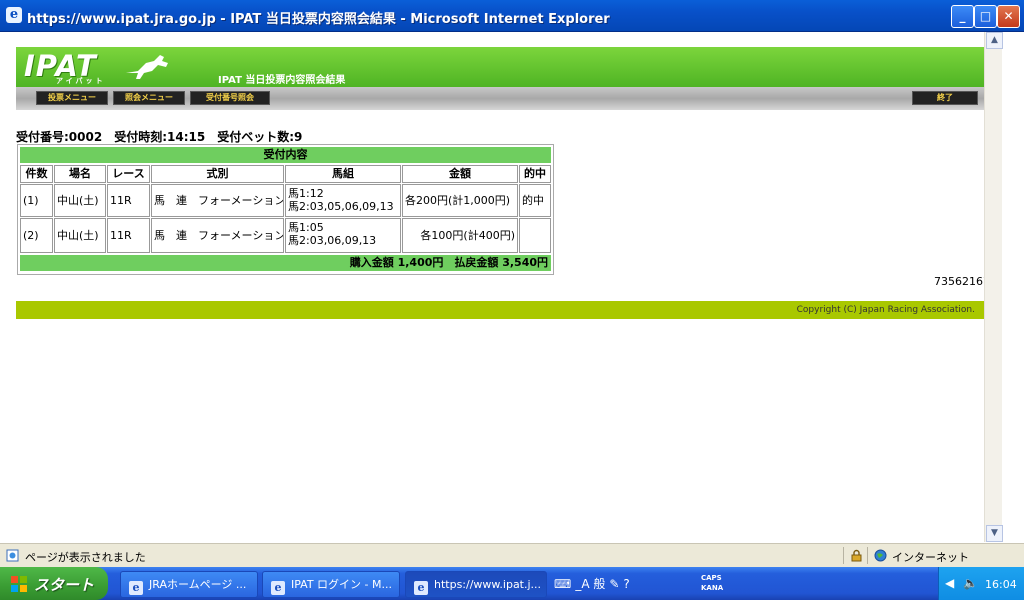 The width and height of the screenshot is (1024, 600). Describe the element at coordinates (1001, 584) in the screenshot. I see `clock: 16:04` at that location.